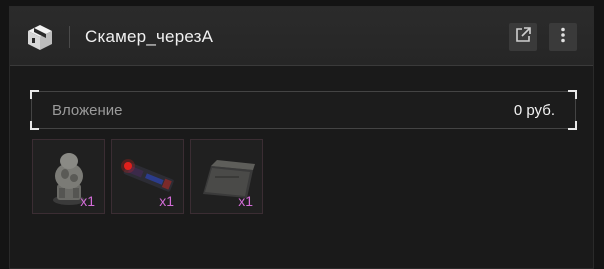  What do you see at coordinates (147, 176) in the screenshot?
I see `item-slot-laser-device: x1` at bounding box center [147, 176].